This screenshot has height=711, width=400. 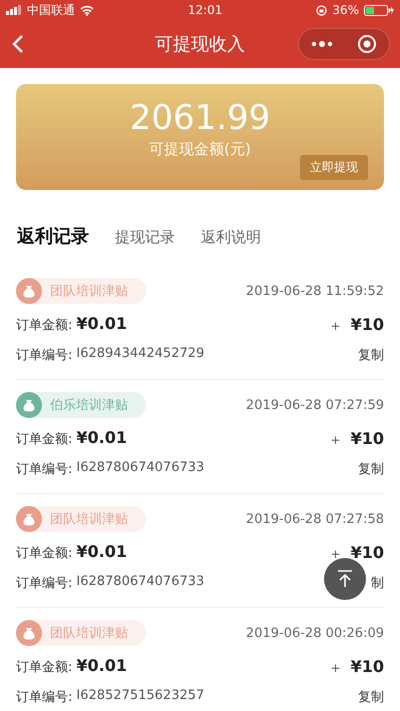 I want to click on close-icon, so click(x=367, y=44).